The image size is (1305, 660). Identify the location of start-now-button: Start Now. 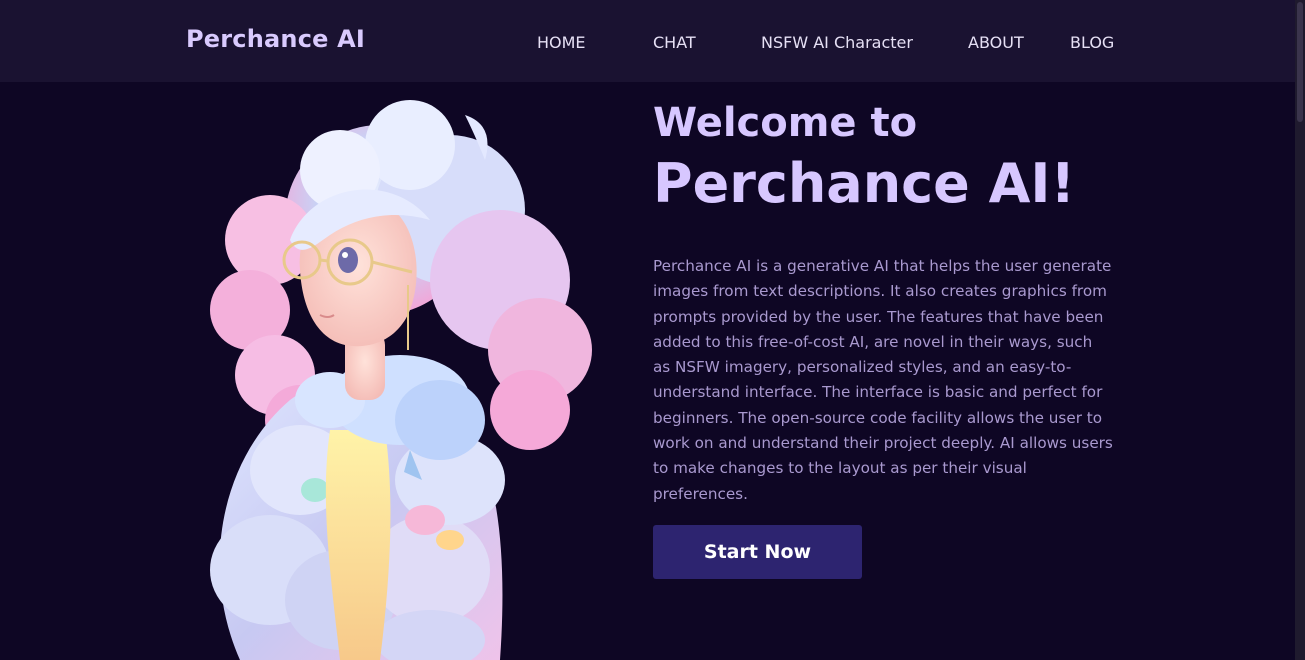
(757, 552).